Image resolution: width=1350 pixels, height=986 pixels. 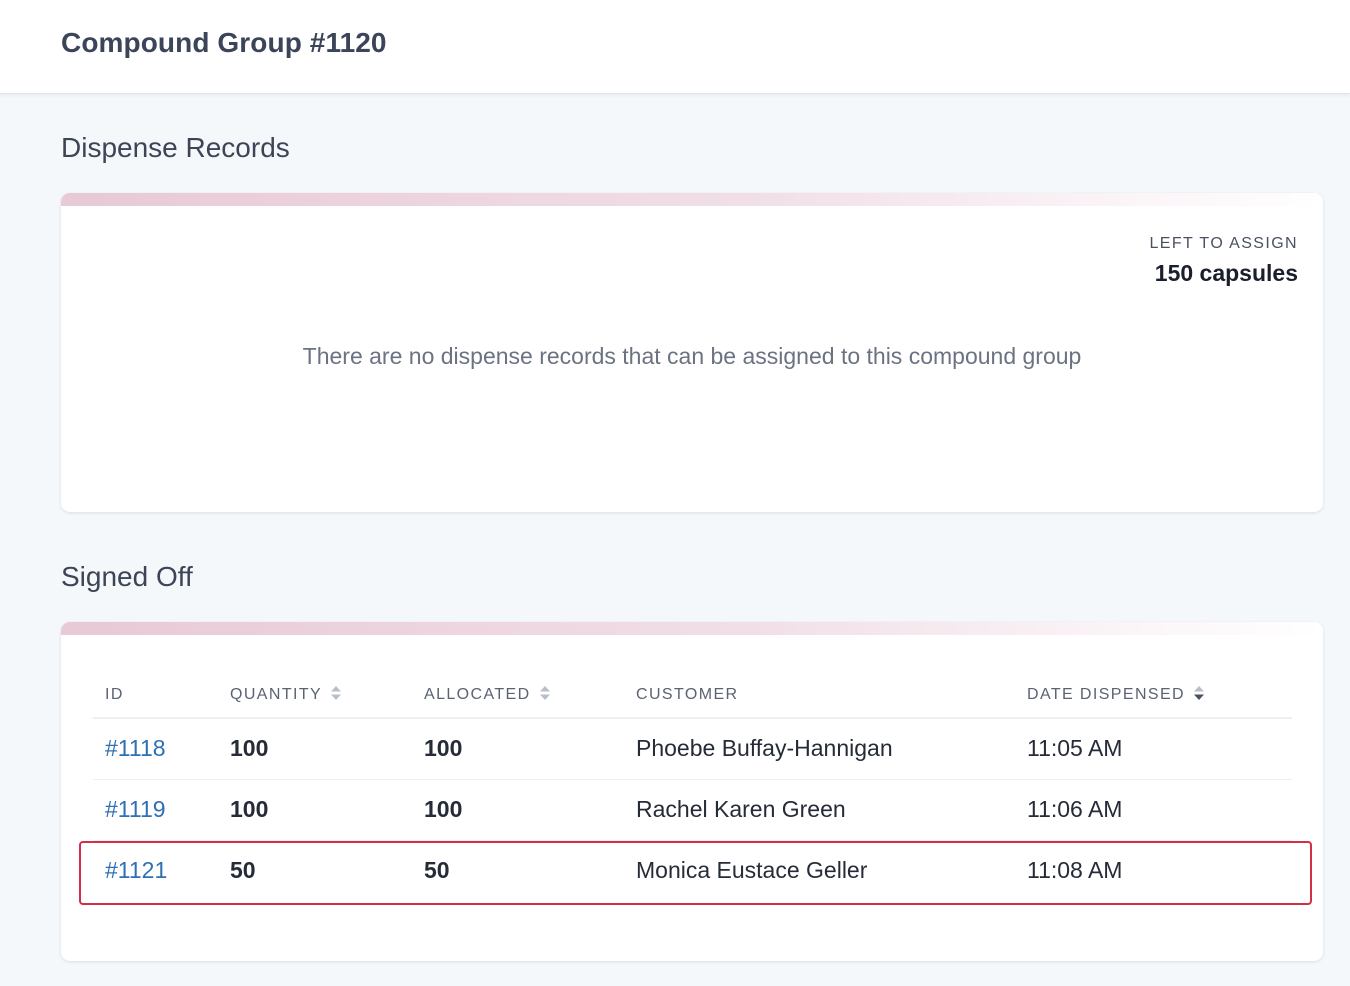 I want to click on customer-cell: Rachel Karen Green, so click(x=819, y=810).